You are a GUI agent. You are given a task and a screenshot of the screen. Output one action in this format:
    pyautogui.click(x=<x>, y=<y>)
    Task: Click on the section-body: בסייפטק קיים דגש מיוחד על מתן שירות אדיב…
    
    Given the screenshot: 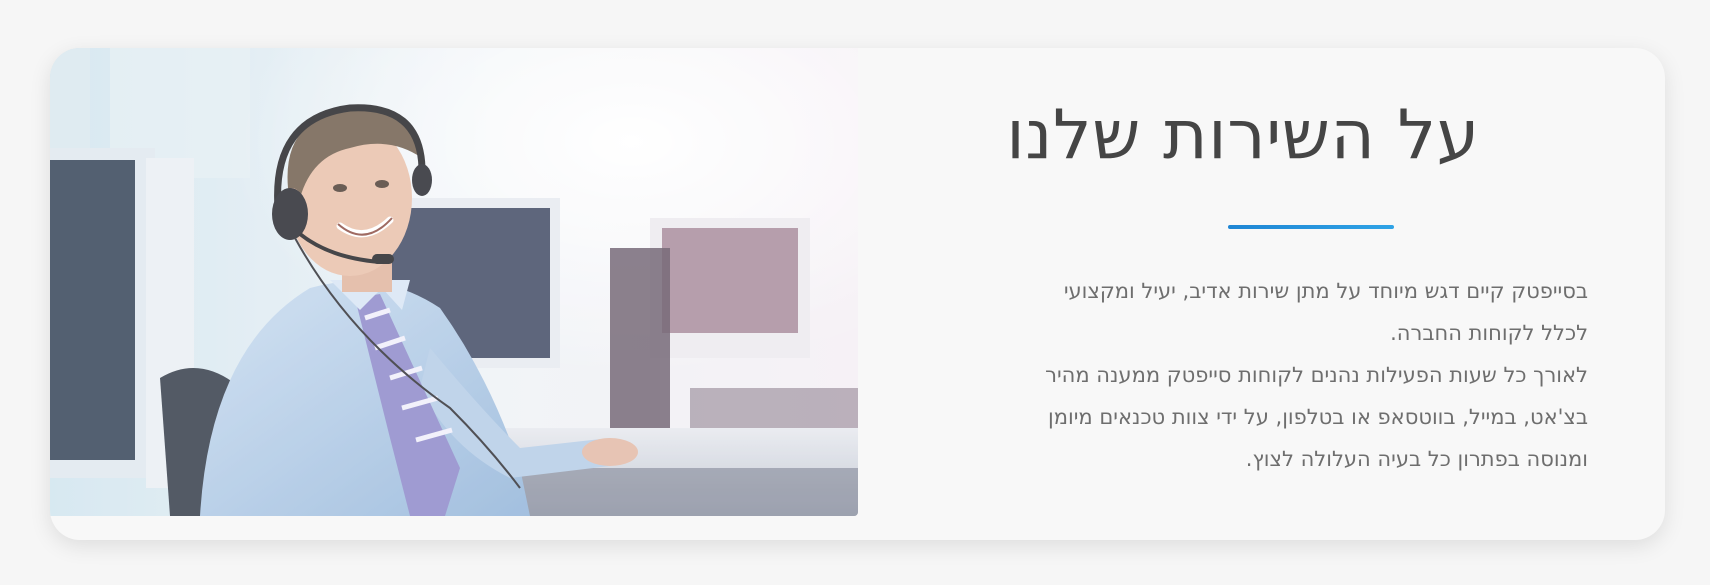 What is the action you would take?
    pyautogui.click(x=1308, y=375)
    